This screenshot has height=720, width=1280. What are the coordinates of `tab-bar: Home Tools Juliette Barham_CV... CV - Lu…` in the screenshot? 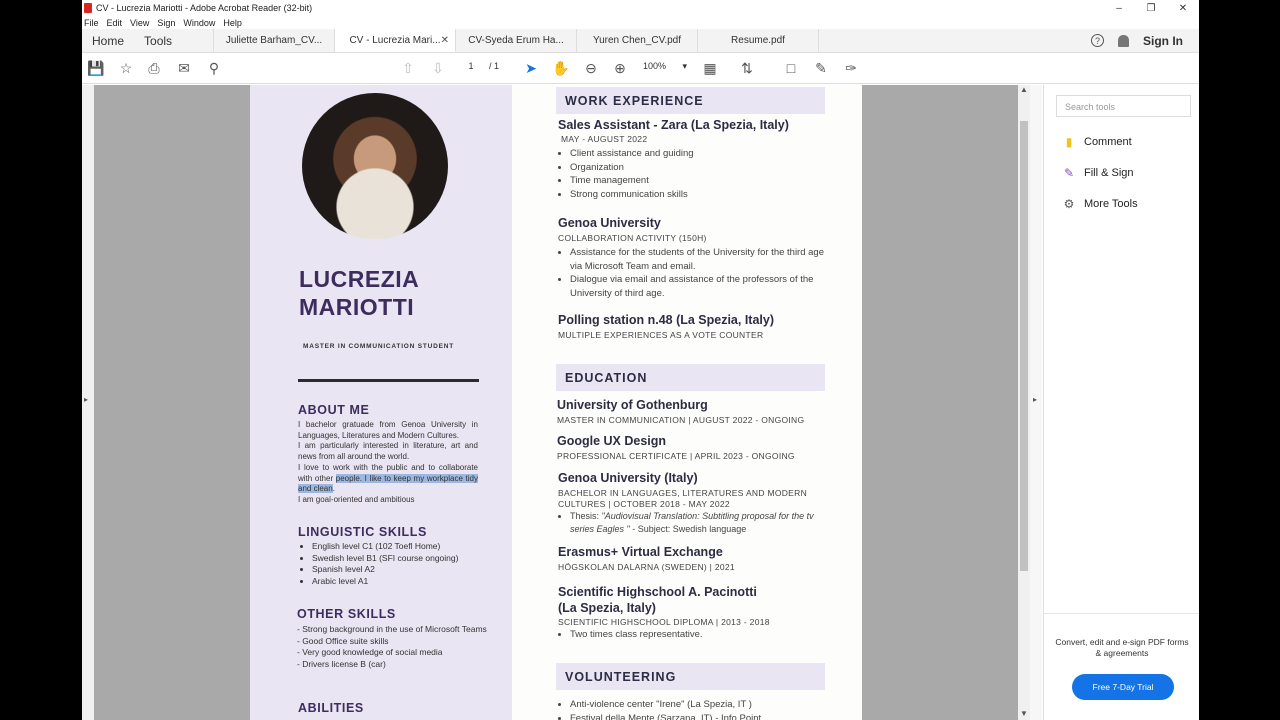 It's located at (640, 41).